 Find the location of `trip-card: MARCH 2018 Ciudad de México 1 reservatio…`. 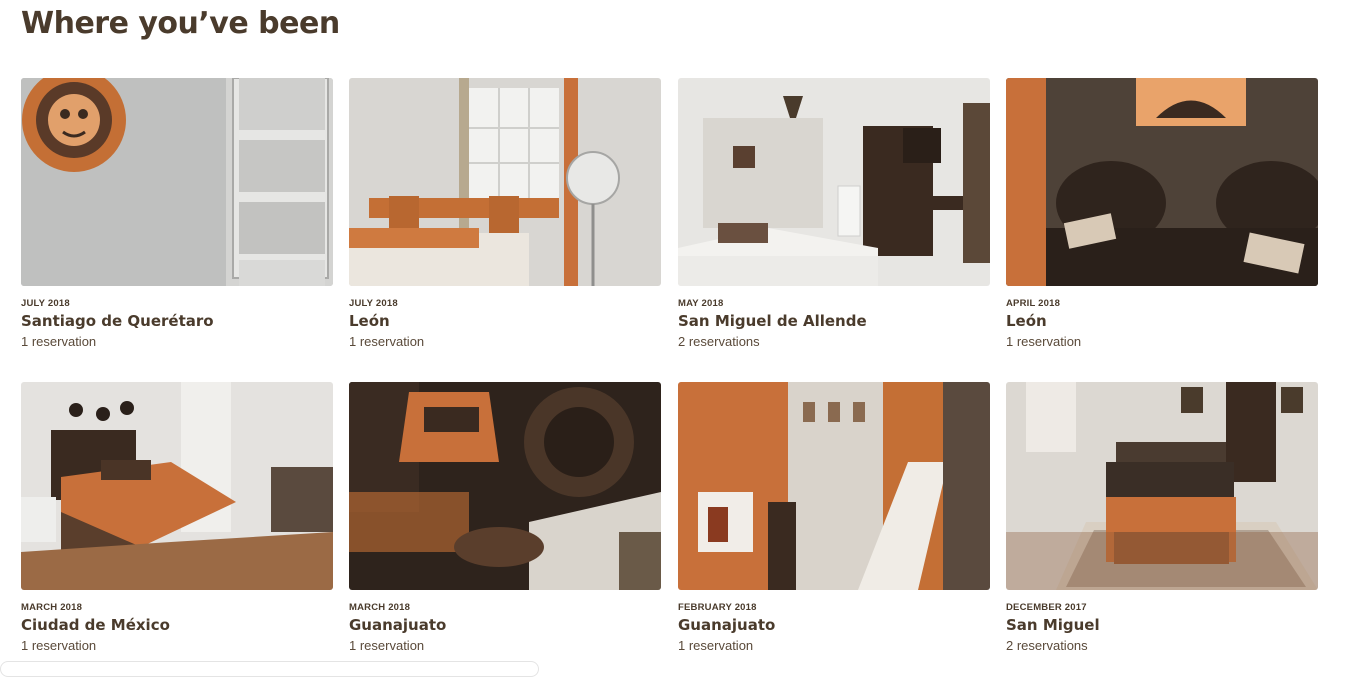

trip-card: MARCH 2018 Ciudad de México 1 reservatio… is located at coordinates (177, 517).